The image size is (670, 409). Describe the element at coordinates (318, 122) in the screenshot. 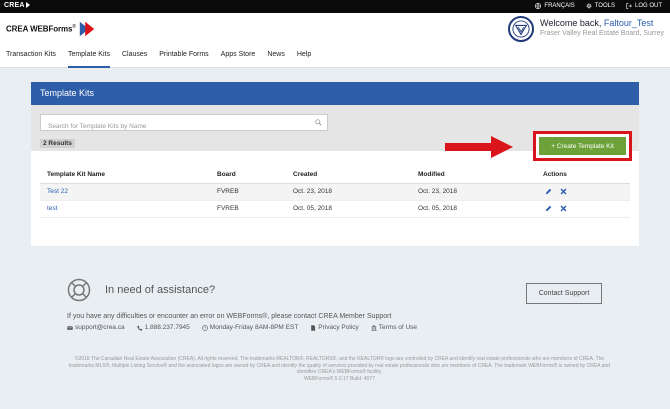

I see `search-icon` at that location.